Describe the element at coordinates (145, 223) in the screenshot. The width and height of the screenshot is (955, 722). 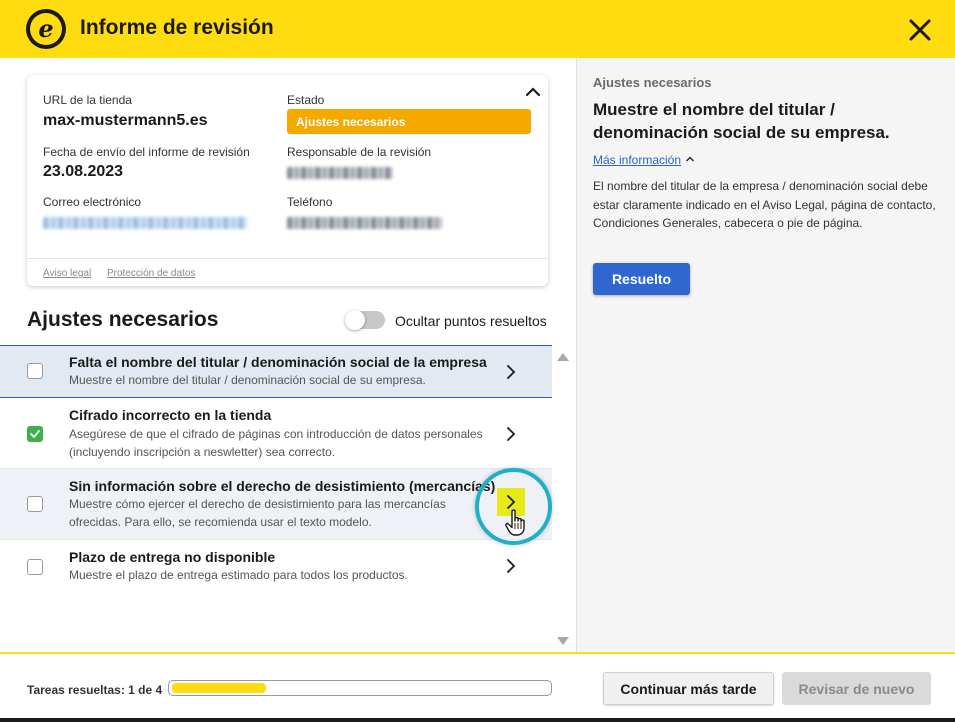
I see `email-redacted` at that location.